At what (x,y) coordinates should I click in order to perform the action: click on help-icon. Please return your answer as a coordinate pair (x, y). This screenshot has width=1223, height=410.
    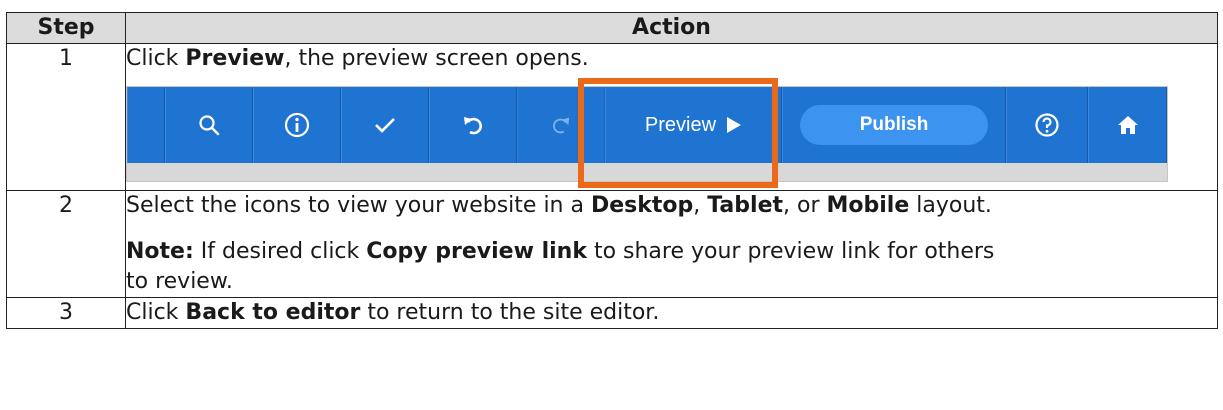
    Looking at the image, I should click on (1047, 125).